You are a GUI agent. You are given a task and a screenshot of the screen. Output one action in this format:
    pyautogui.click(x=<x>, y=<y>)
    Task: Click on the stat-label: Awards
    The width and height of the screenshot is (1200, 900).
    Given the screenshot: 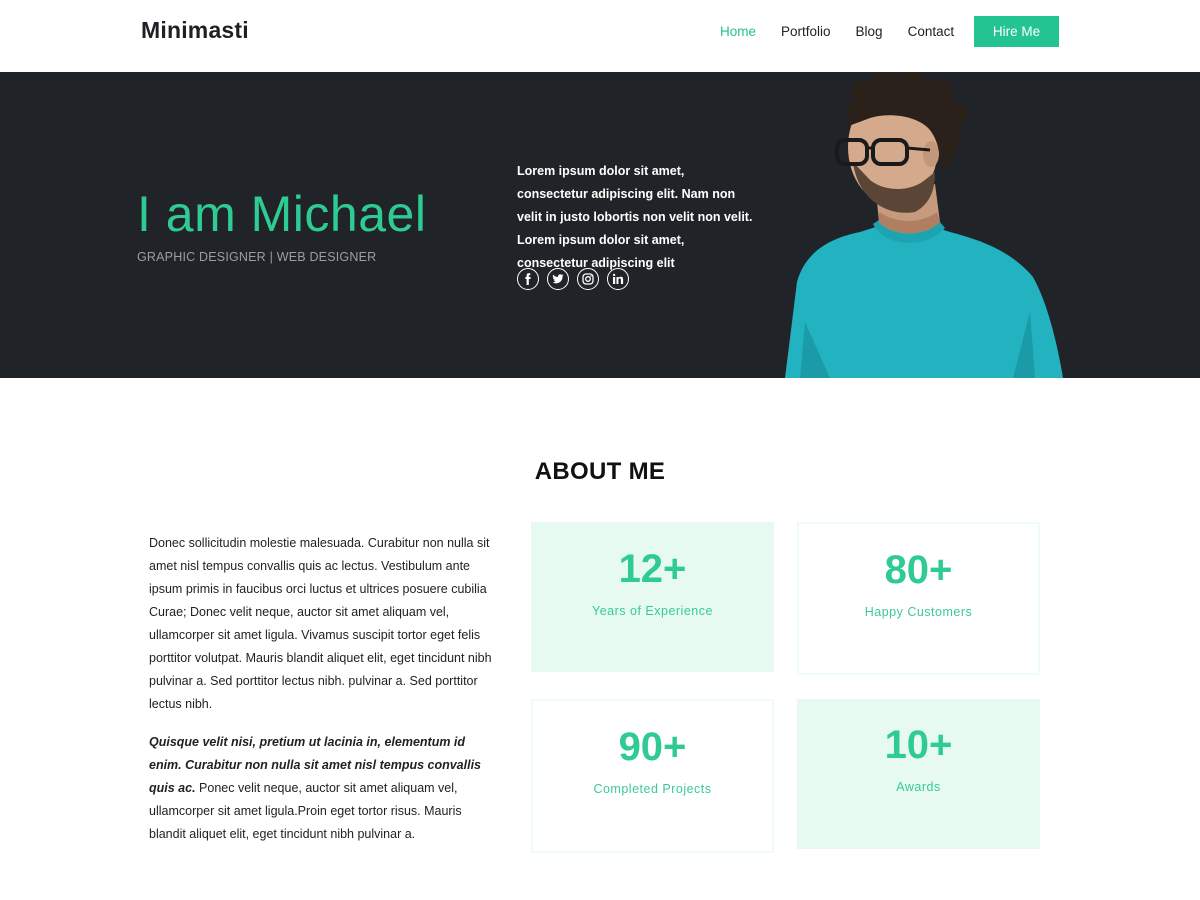 What is the action you would take?
    pyautogui.click(x=918, y=787)
    